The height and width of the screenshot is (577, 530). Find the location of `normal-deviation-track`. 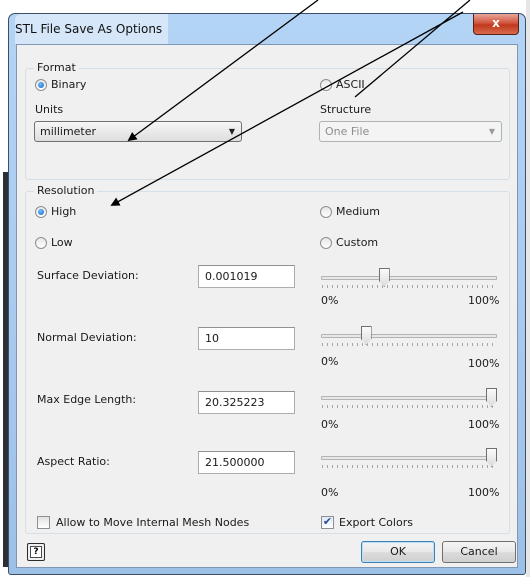

normal-deviation-track is located at coordinates (409, 336).